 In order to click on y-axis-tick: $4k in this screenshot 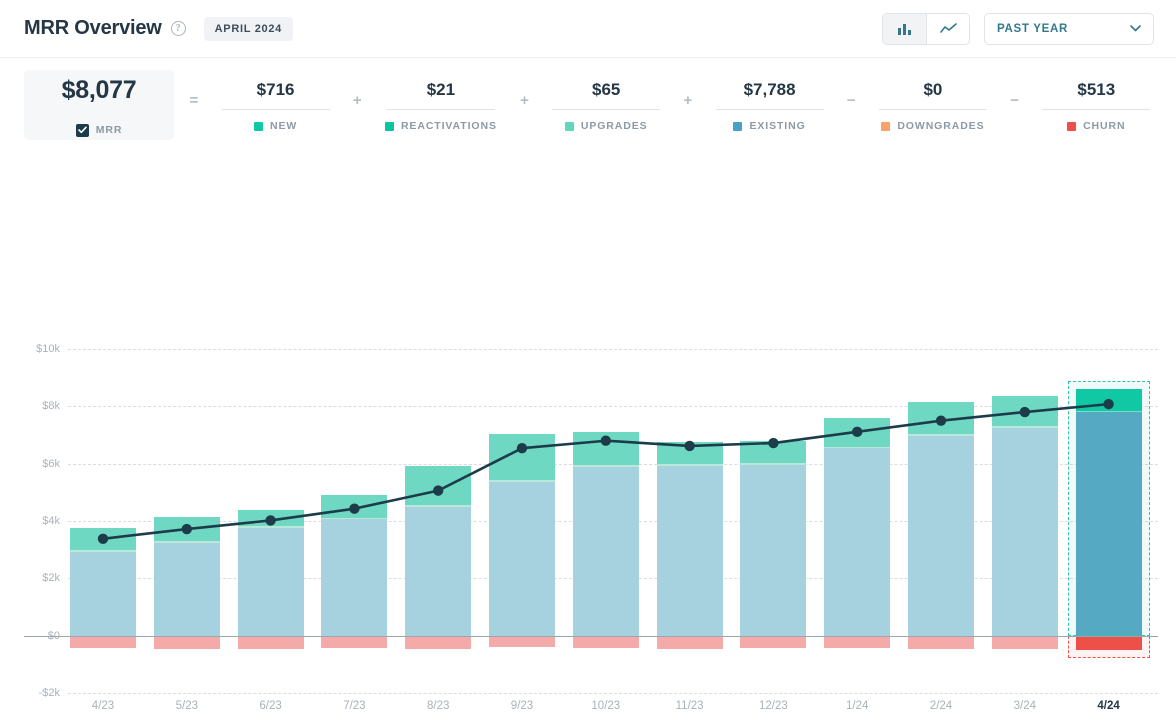, I will do `click(51, 521)`.